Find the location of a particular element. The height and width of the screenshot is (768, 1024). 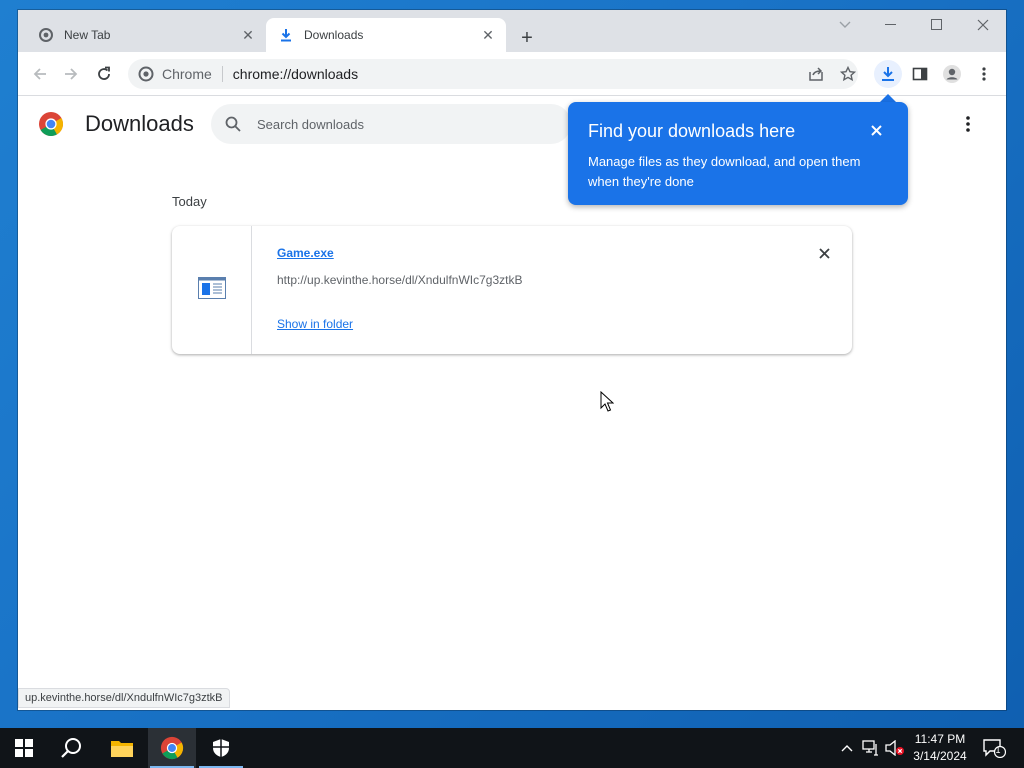

tab-title: New Tab is located at coordinates (87, 35).